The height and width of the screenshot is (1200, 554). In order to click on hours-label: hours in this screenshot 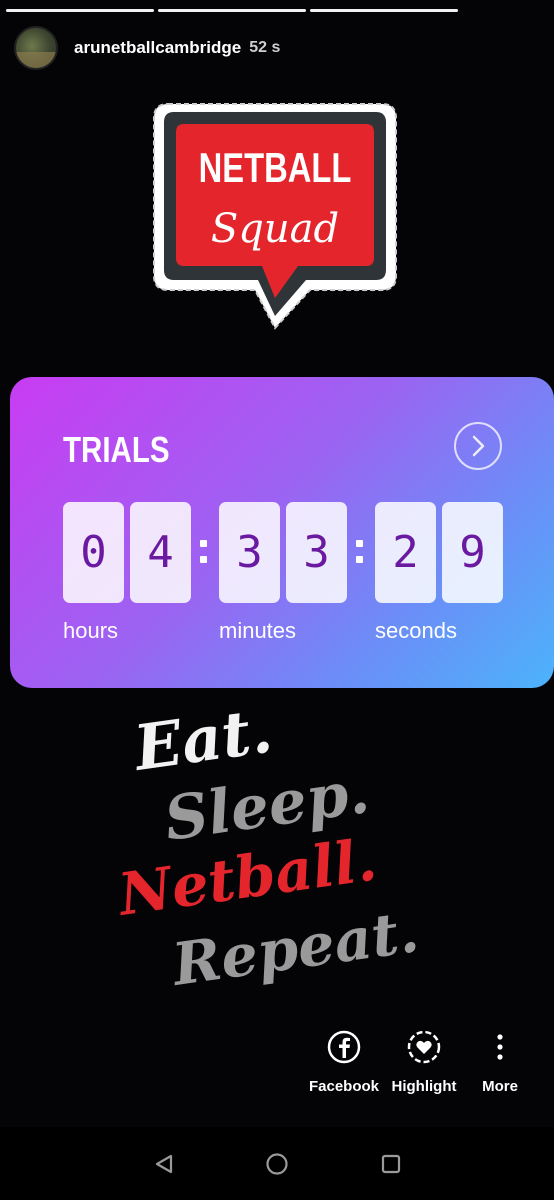, I will do `click(91, 630)`.